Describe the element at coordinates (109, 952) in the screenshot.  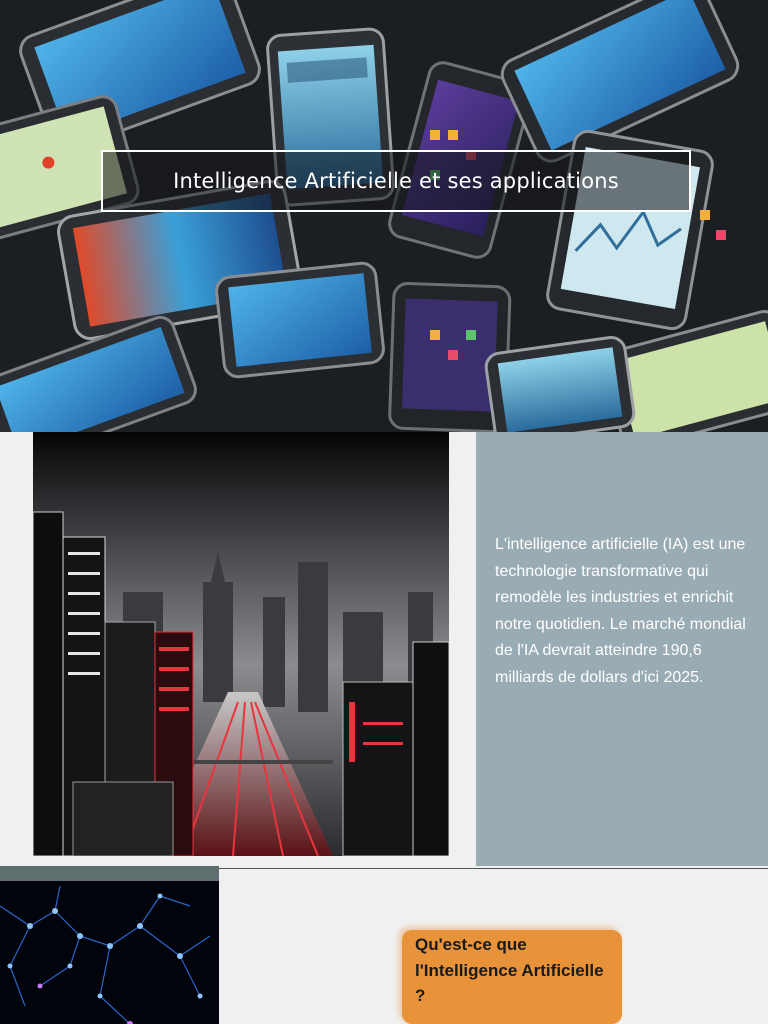
I see `neural-network-image` at that location.